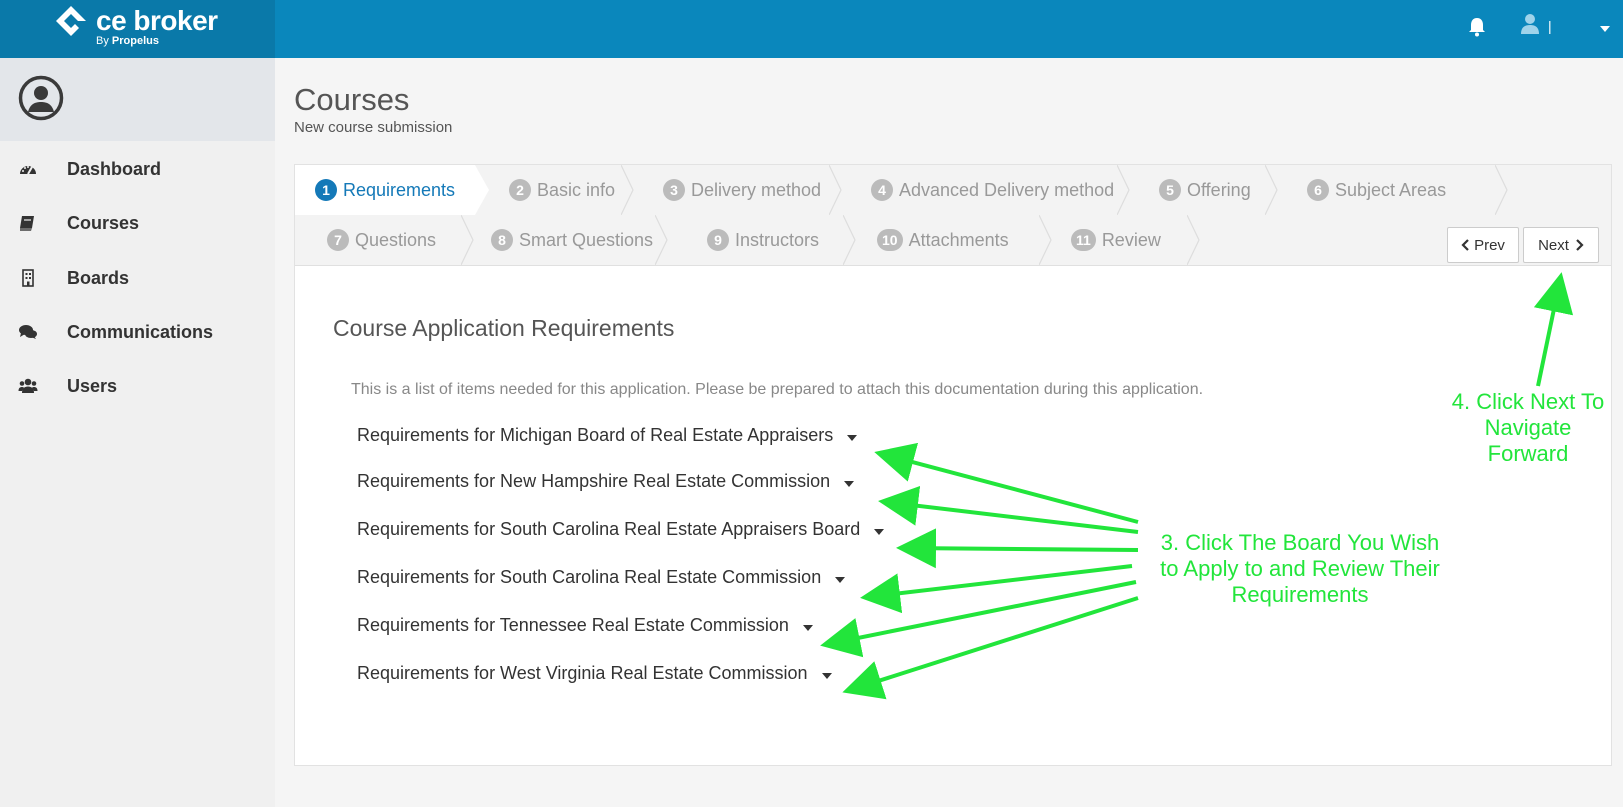 The width and height of the screenshot is (1623, 807). I want to click on building-icon, so click(28, 278).